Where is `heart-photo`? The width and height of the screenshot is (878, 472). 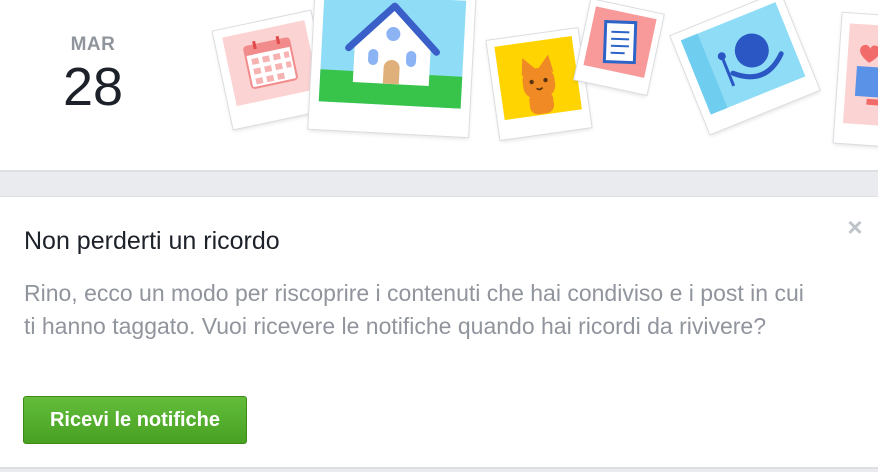
heart-photo is located at coordinates (855, 81).